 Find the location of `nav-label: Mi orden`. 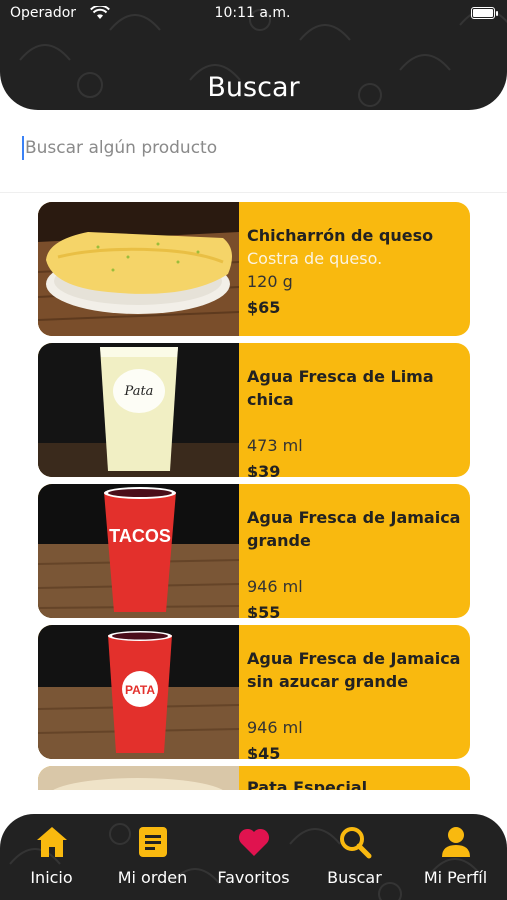

nav-label: Mi orden is located at coordinates (152, 877).